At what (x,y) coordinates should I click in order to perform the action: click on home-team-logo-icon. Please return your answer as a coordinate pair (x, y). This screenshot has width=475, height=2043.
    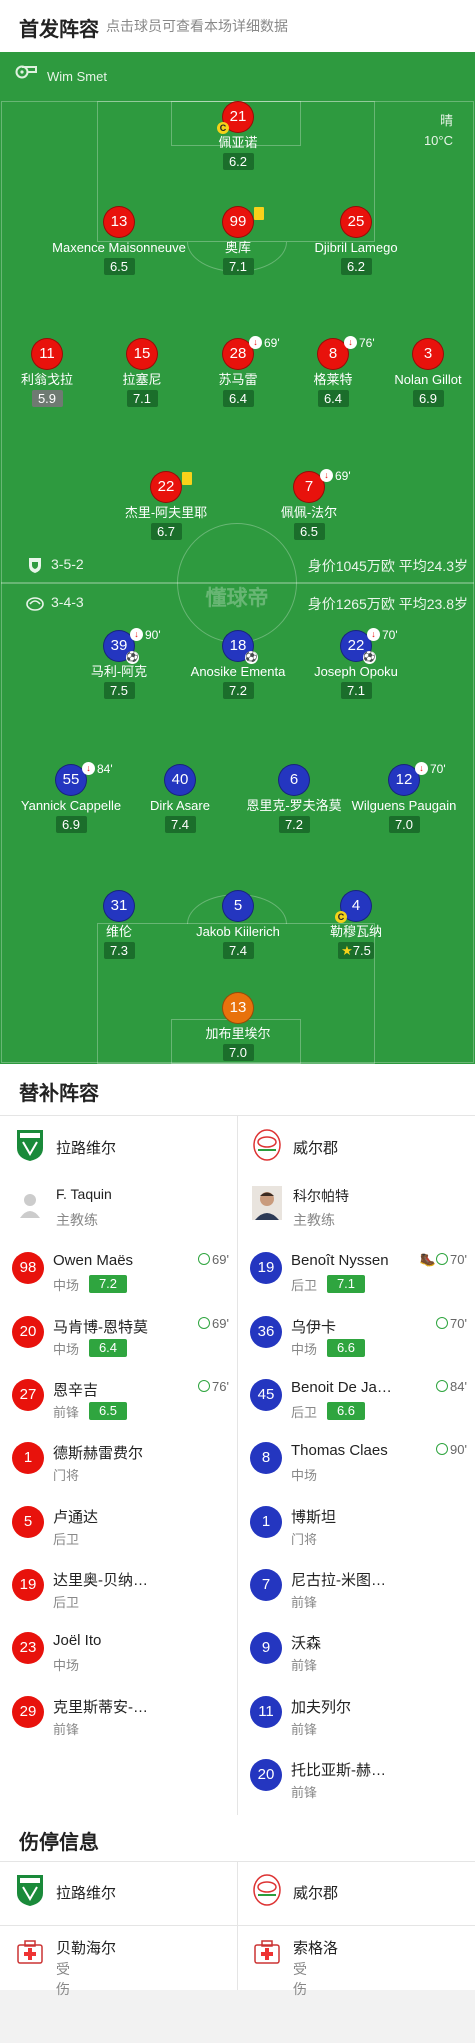
    Looking at the image, I should click on (30, 1890).